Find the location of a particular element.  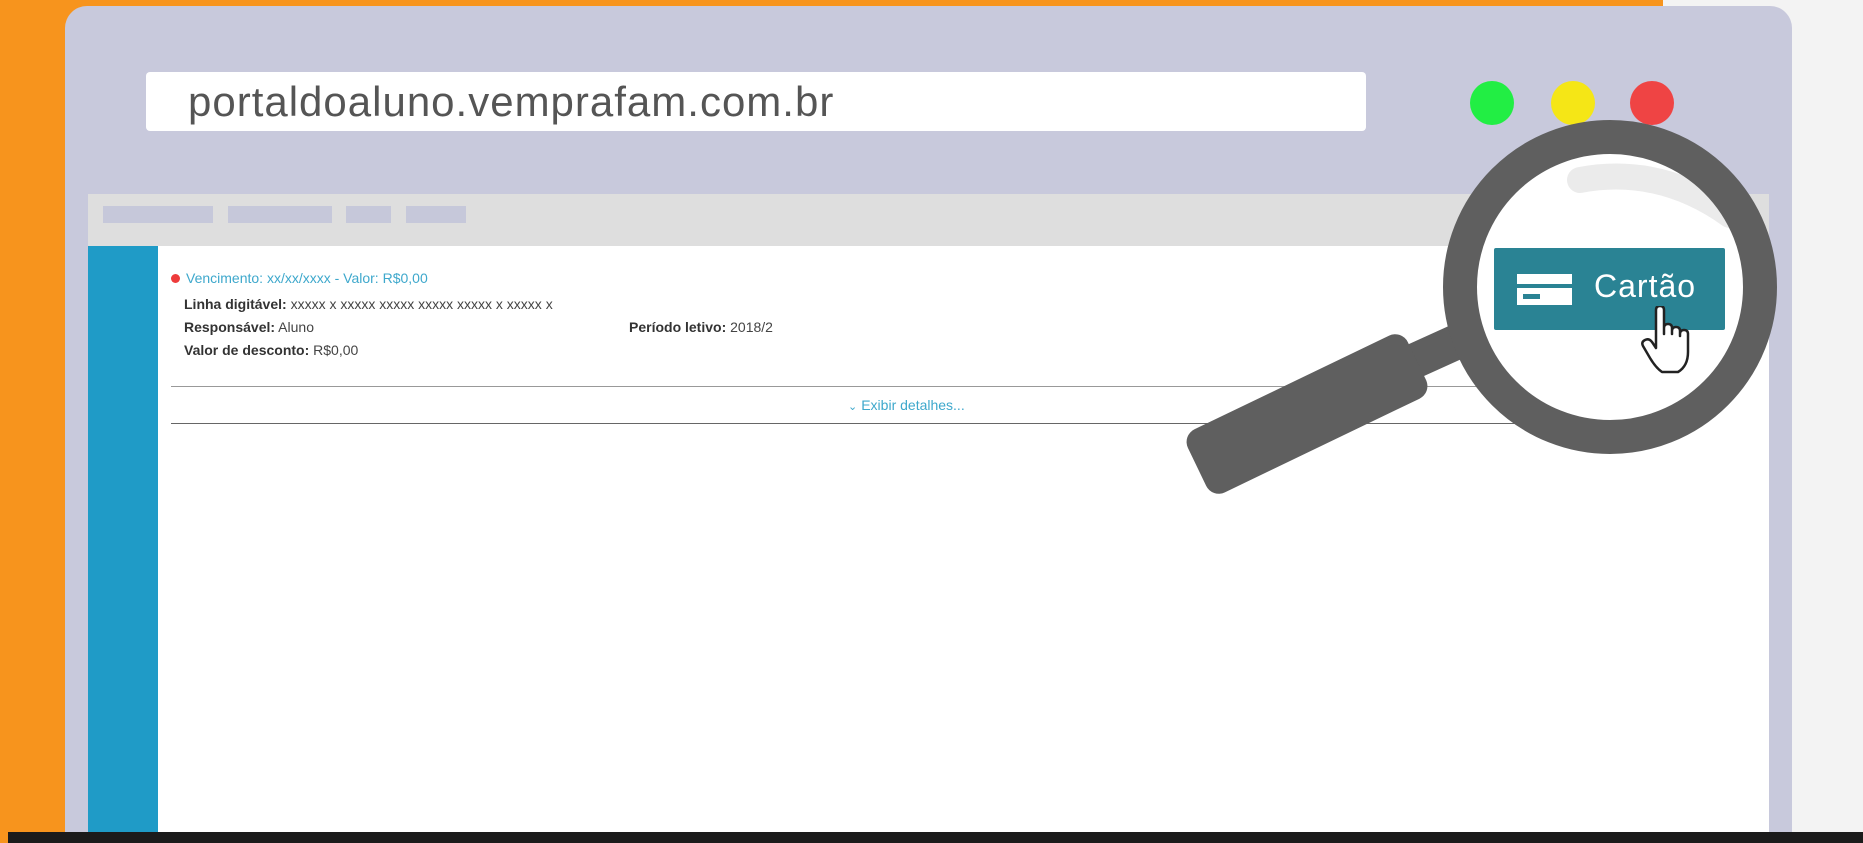

card-button-label: Cartão is located at coordinates (1645, 286).